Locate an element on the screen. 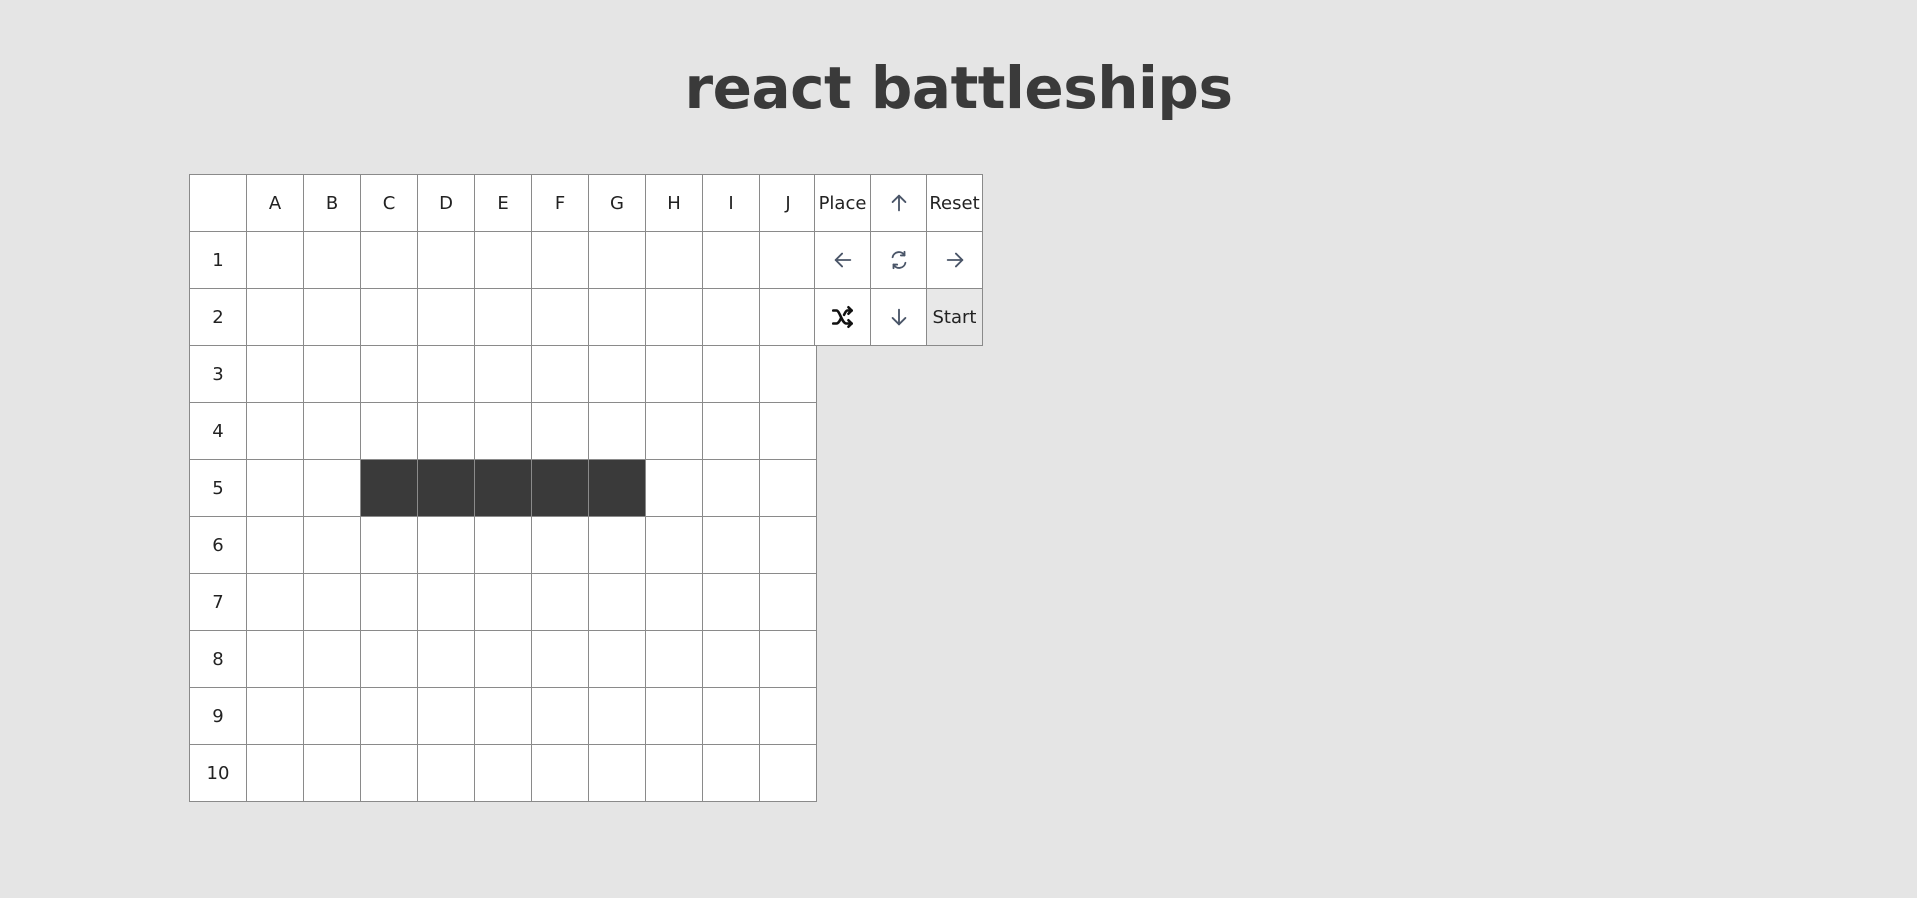 The width and height of the screenshot is (1917, 898). move-up-button is located at coordinates (898, 203).